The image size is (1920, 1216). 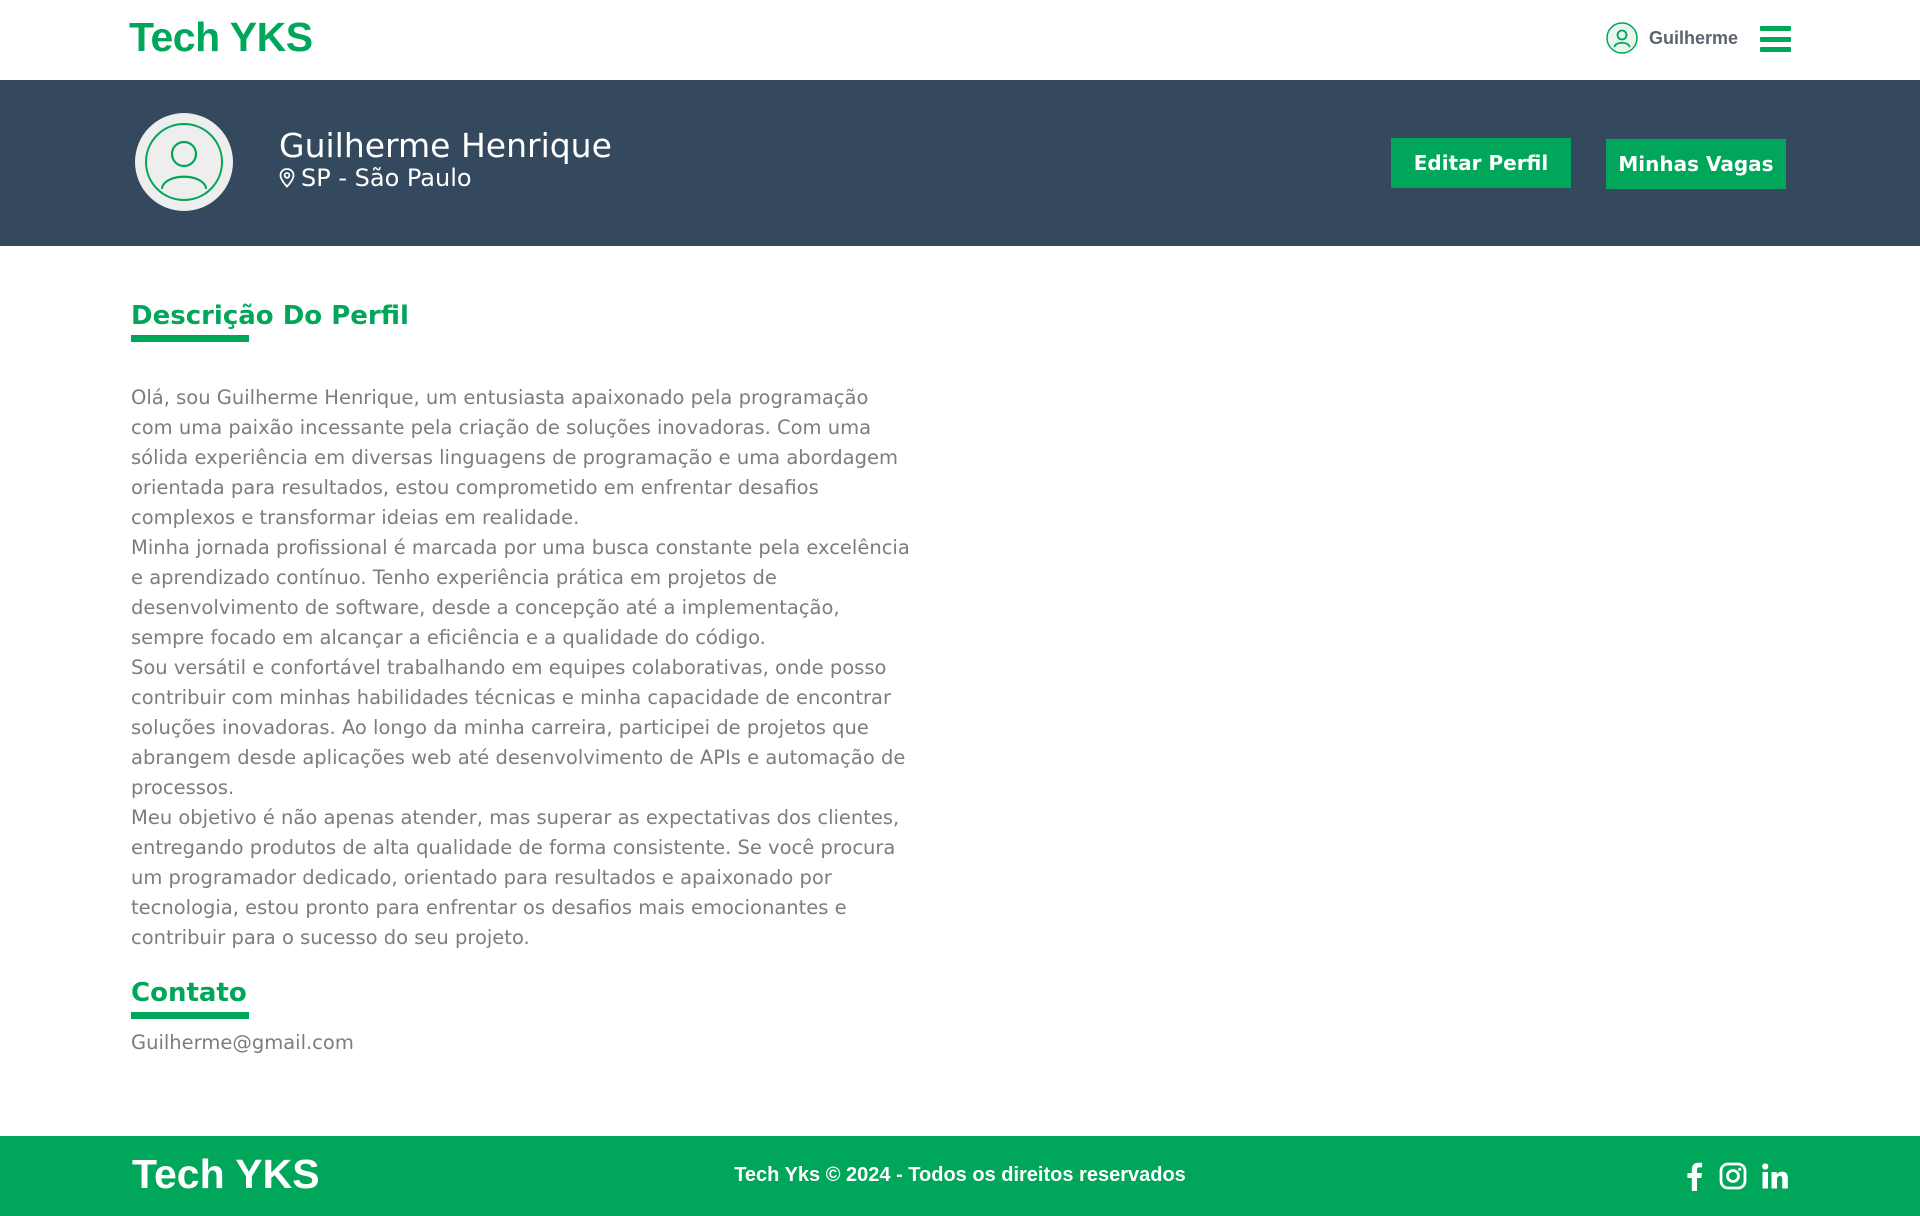 I want to click on user-name-label: Guilherme, so click(x=1693, y=37).